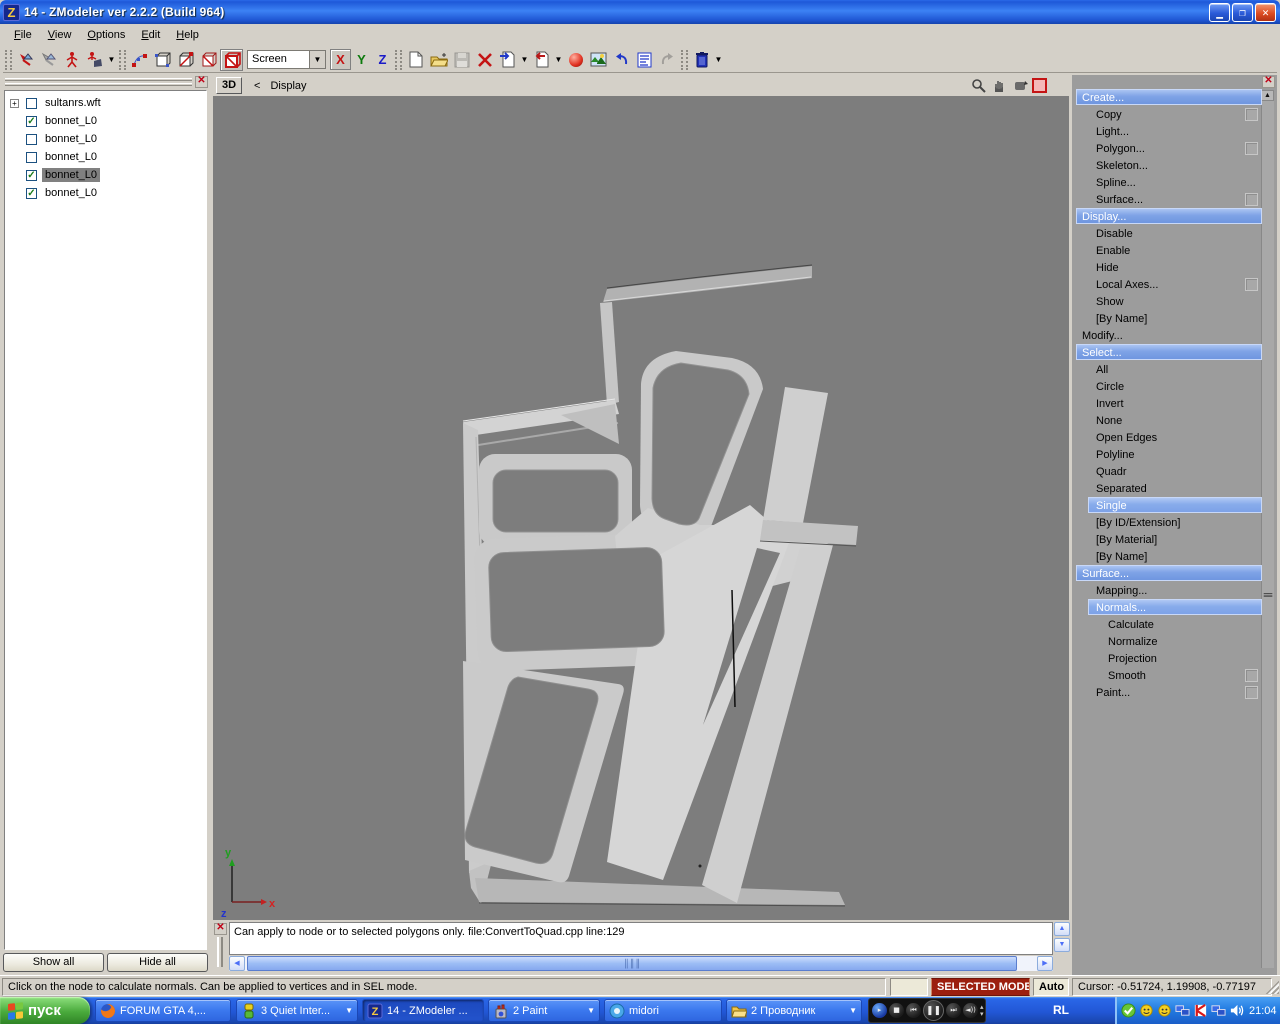 The height and width of the screenshot is (1024, 1280). Describe the element at coordinates (598, 60) in the screenshot. I see `texture-browser-icon` at that location.